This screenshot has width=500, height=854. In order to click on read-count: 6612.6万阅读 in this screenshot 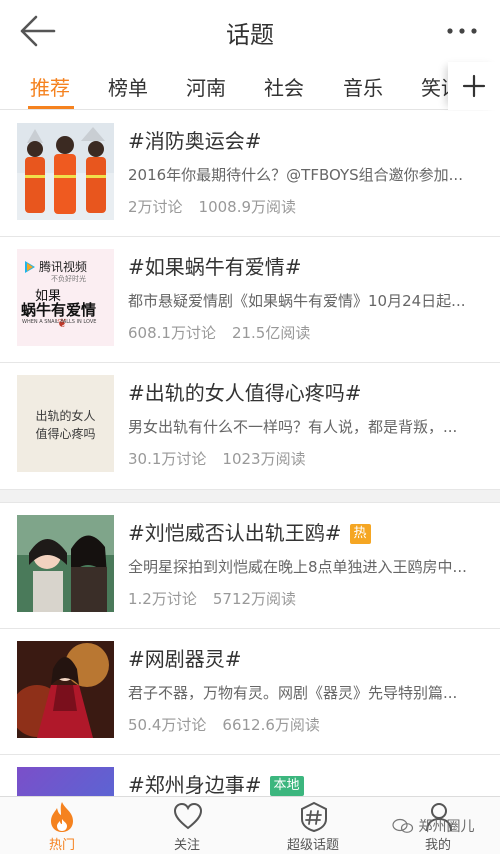, I will do `click(271, 725)`.